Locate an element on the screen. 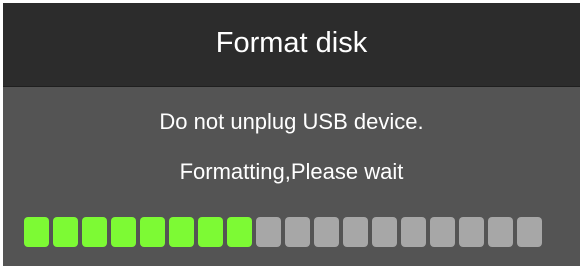  format-progress-bar is located at coordinates (283, 232).